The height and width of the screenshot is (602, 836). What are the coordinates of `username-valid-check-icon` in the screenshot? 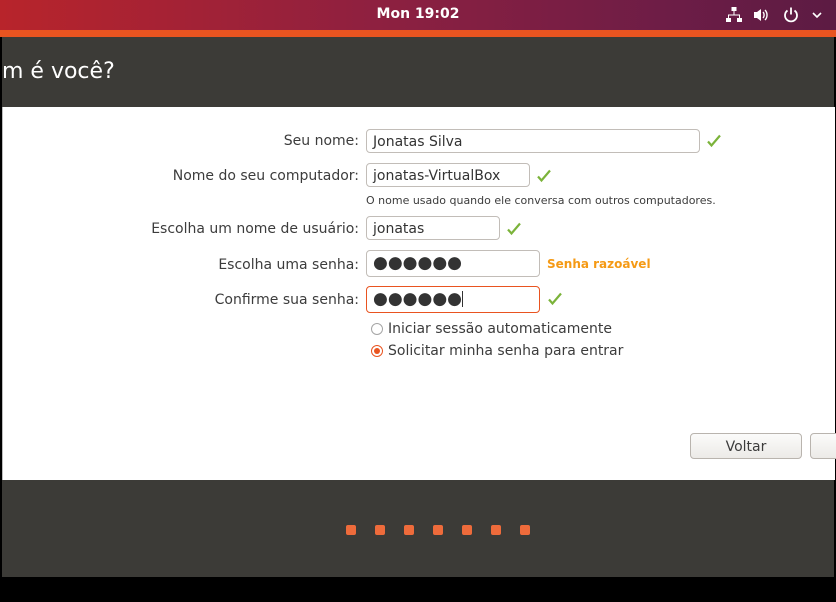 It's located at (514, 229).